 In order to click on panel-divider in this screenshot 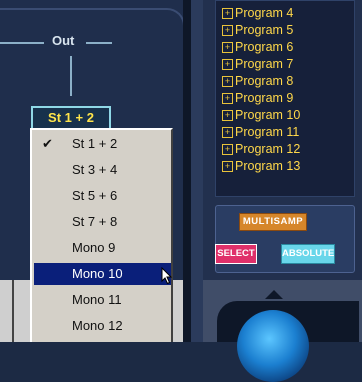, I will do `click(187, 171)`.